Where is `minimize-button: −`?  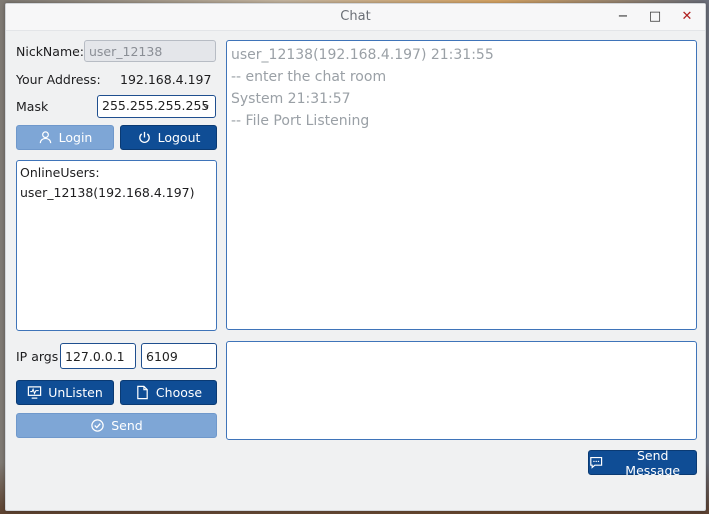 minimize-button: − is located at coordinates (623, 17).